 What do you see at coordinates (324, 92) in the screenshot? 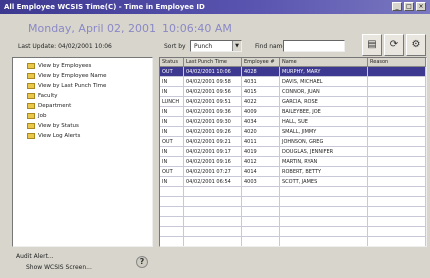
I see `name-cell: CONNOR, JUAN` at bounding box center [324, 92].